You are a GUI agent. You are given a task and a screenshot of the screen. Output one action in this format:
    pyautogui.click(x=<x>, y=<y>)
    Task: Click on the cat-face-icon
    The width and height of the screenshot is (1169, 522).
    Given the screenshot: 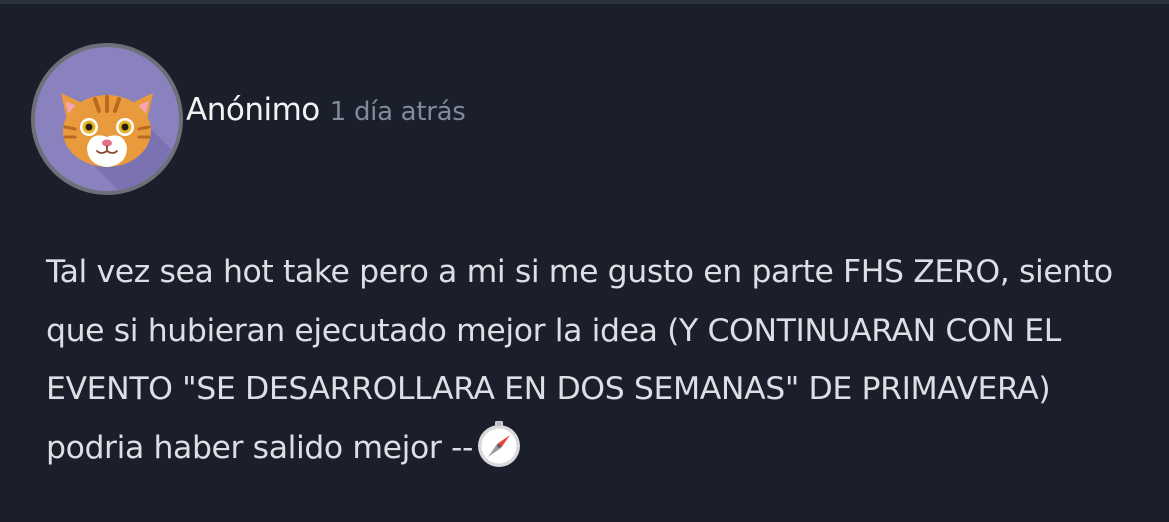 What is the action you would take?
    pyautogui.click(x=120, y=142)
    